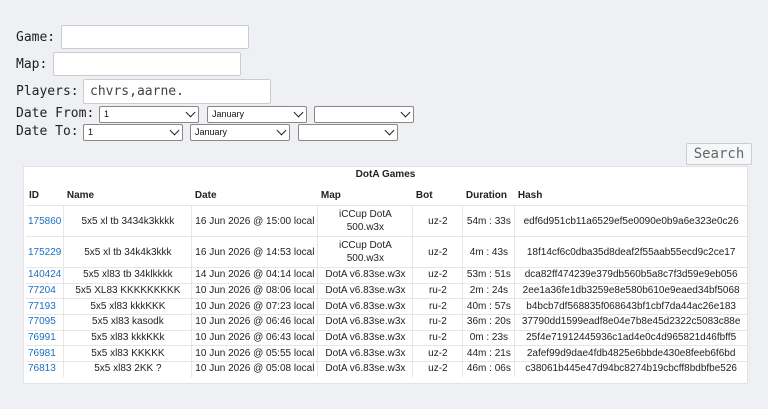 Image resolution: width=768 pixels, height=409 pixels. I want to click on search-button: Search, so click(719, 154).